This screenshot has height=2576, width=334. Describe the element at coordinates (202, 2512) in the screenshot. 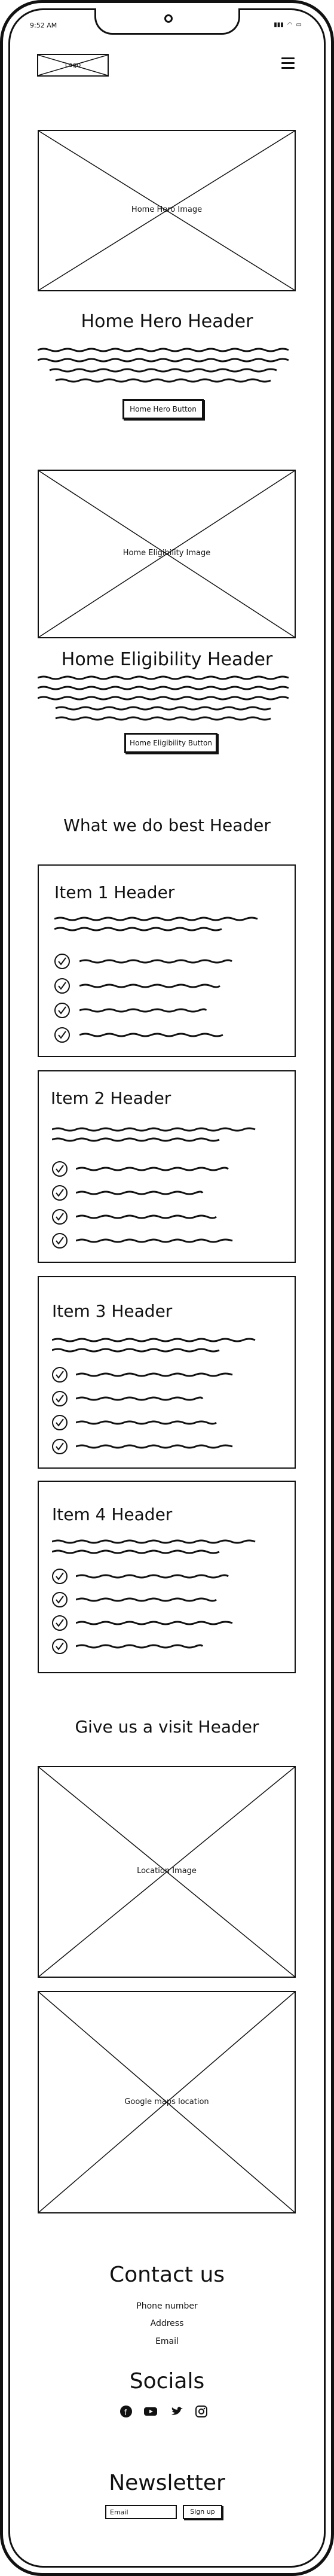

I see `newsletter-signup-button: Sign up` at that location.